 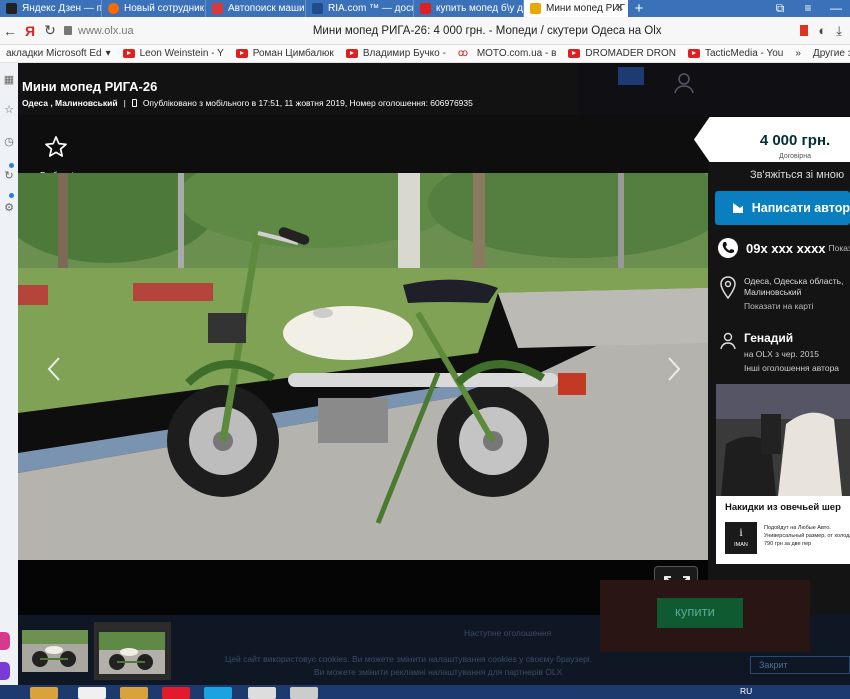 What do you see at coordinates (256, 8) in the screenshot?
I see `browser-tab: Автопоиск машин` at bounding box center [256, 8].